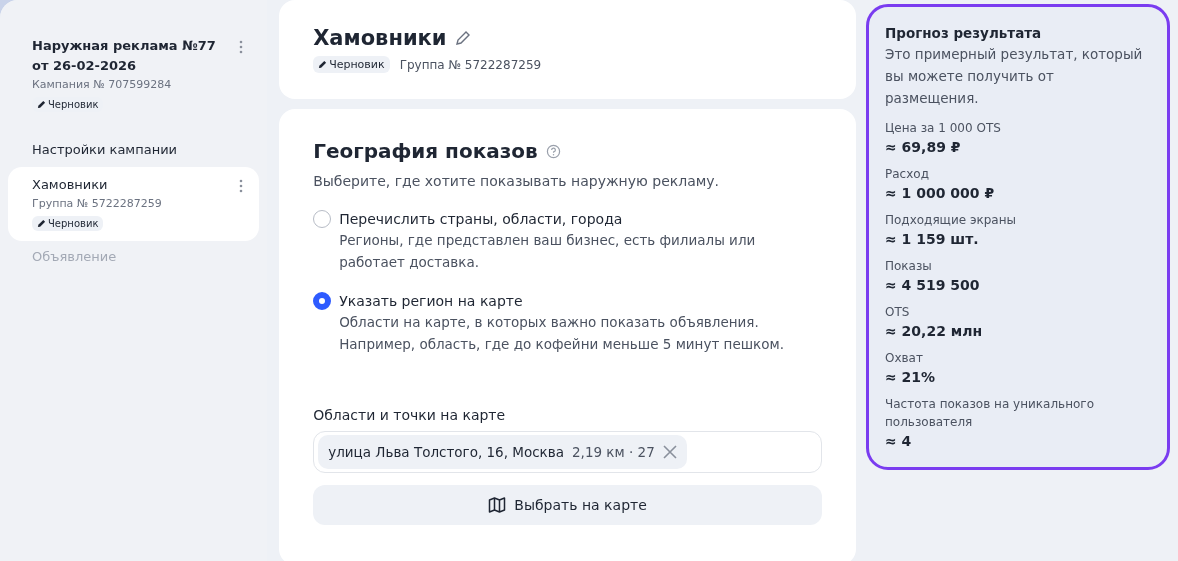 The image size is (1178, 561). What do you see at coordinates (102, 84) in the screenshot?
I see `campaign-number: Кампания № 707599284` at bounding box center [102, 84].